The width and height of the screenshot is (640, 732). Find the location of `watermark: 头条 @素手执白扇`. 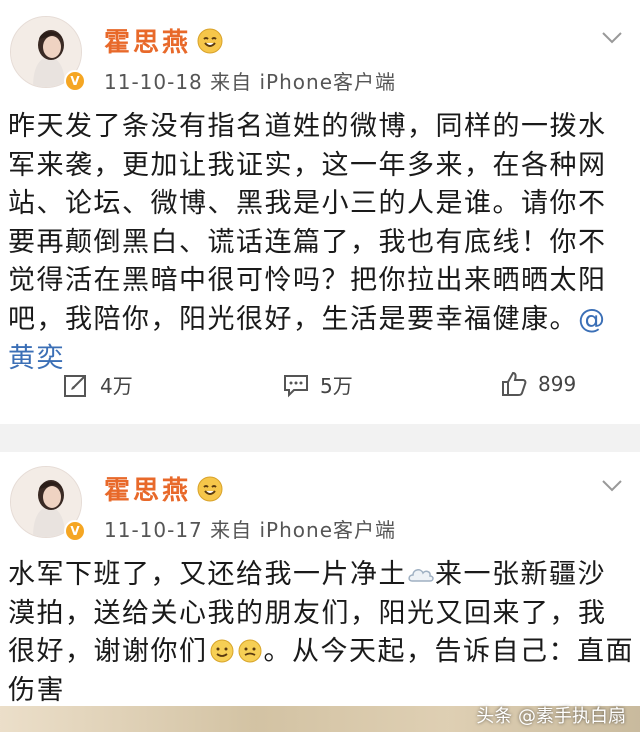

watermark: 头条 @素手执白扇 is located at coordinates (551, 716).